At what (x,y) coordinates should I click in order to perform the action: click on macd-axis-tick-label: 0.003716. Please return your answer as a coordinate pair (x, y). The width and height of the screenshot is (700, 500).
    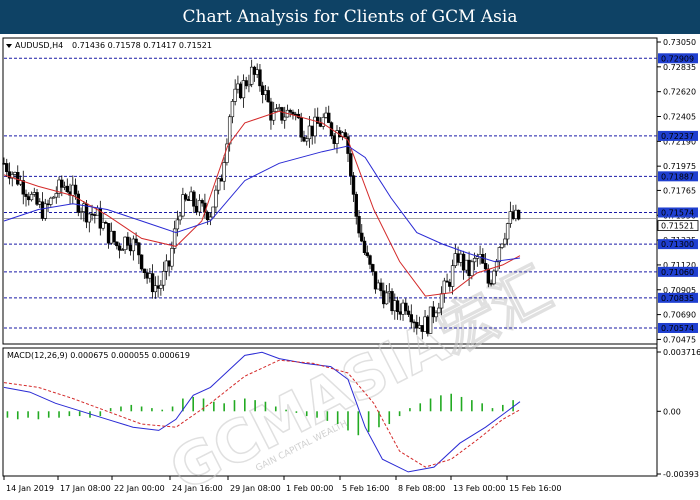
    Looking at the image, I should click on (681, 352).